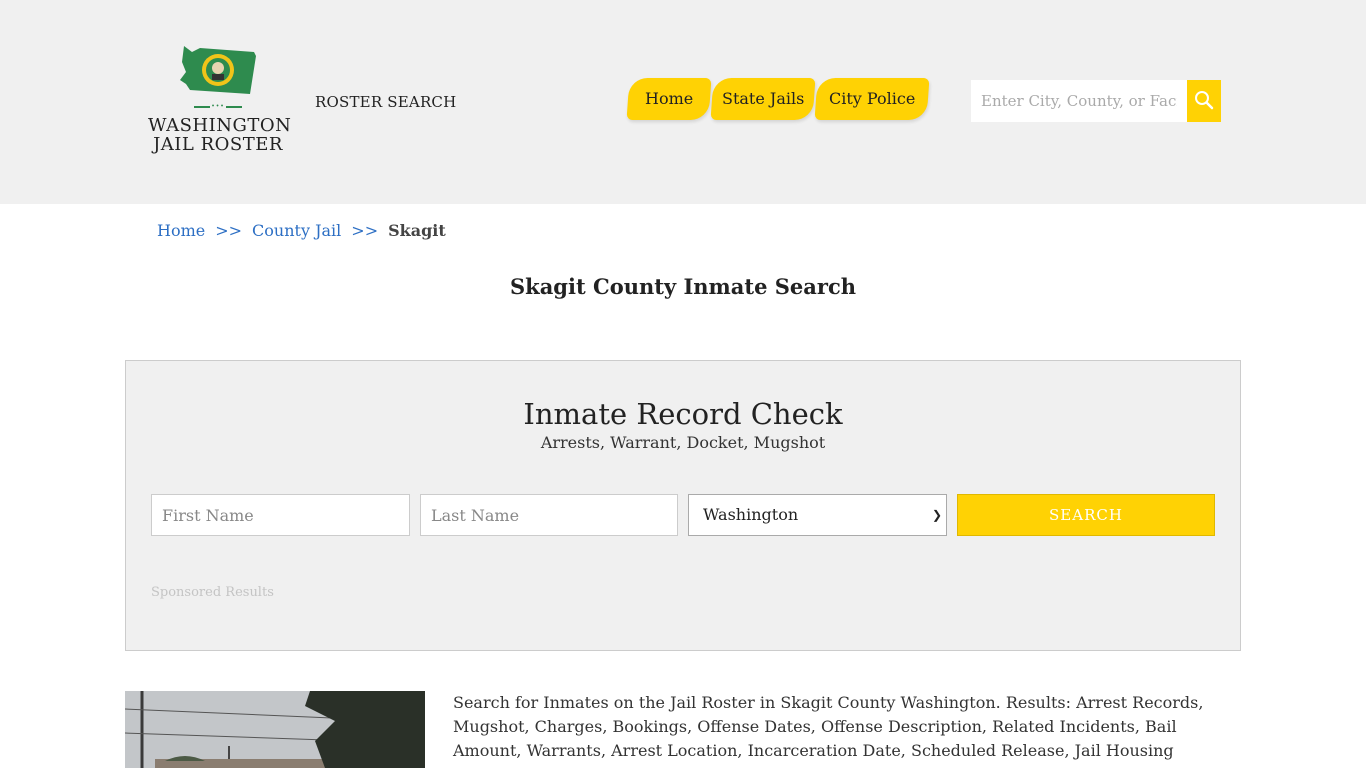 The height and width of the screenshot is (768, 1366). I want to click on nav-city-police: City Police, so click(872, 99).